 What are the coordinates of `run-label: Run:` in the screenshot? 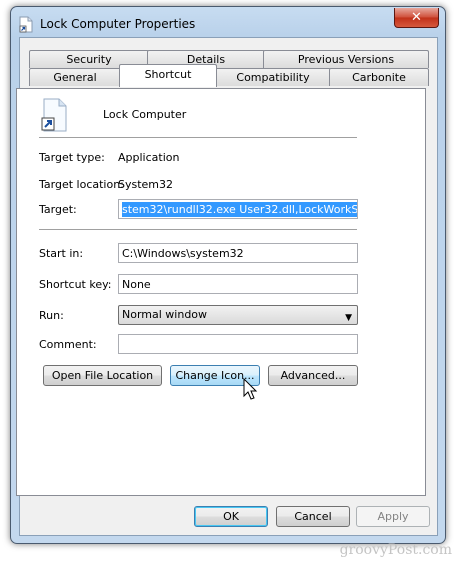 It's located at (51, 315).